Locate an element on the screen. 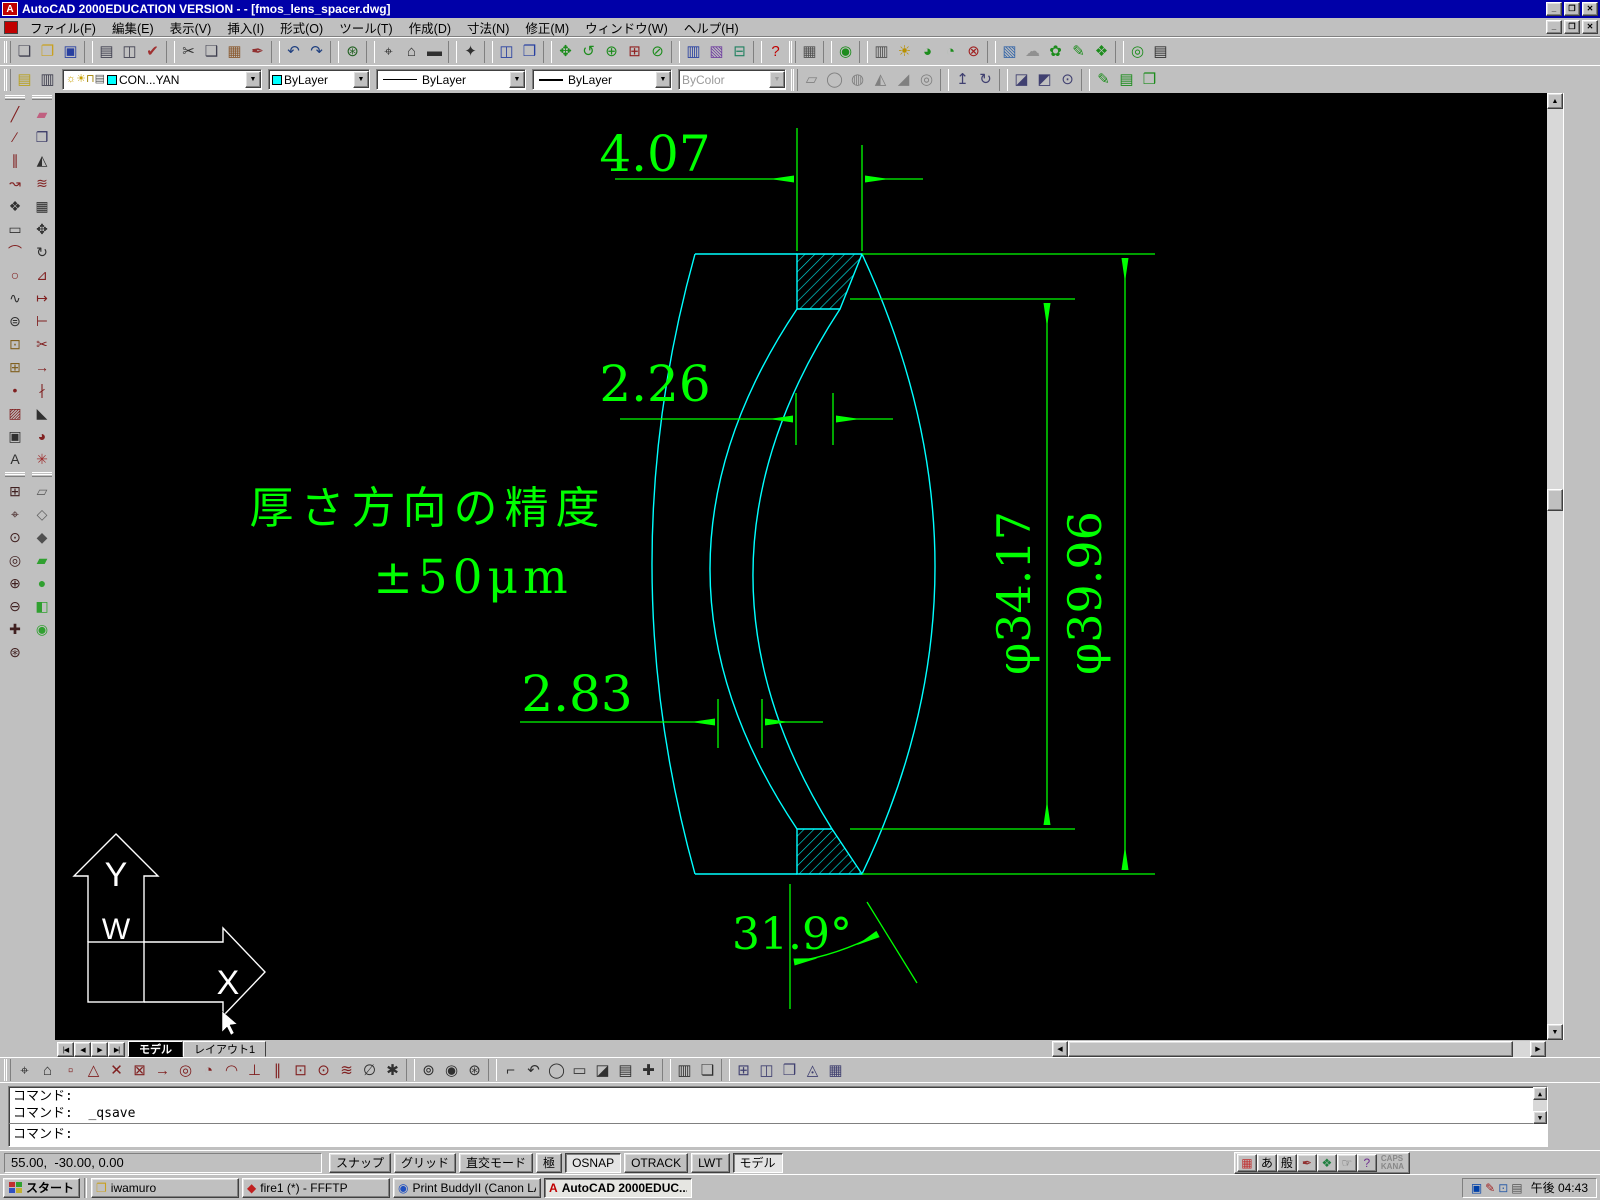 Image resolution: width=1600 pixels, height=1200 pixels. move-button: ✥ is located at coordinates (42, 228).